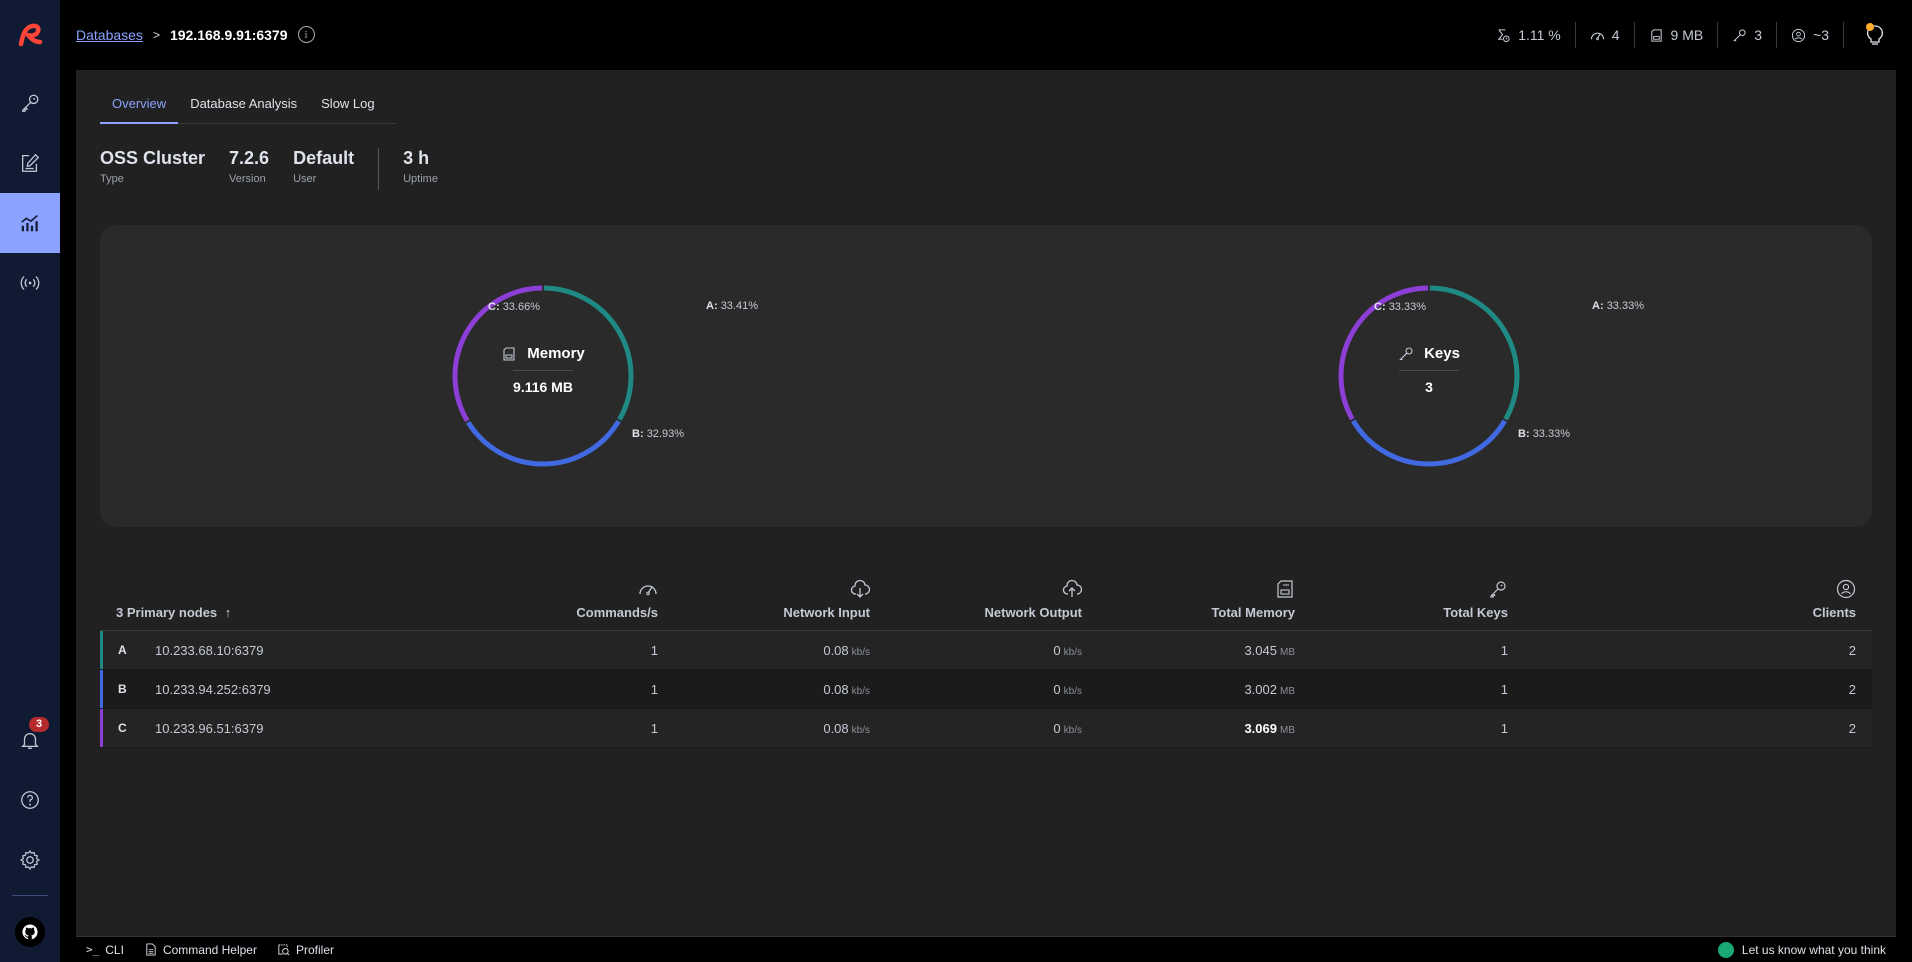  Describe the element at coordinates (323, 169) in the screenshot. I see `info-user: Default User` at that location.